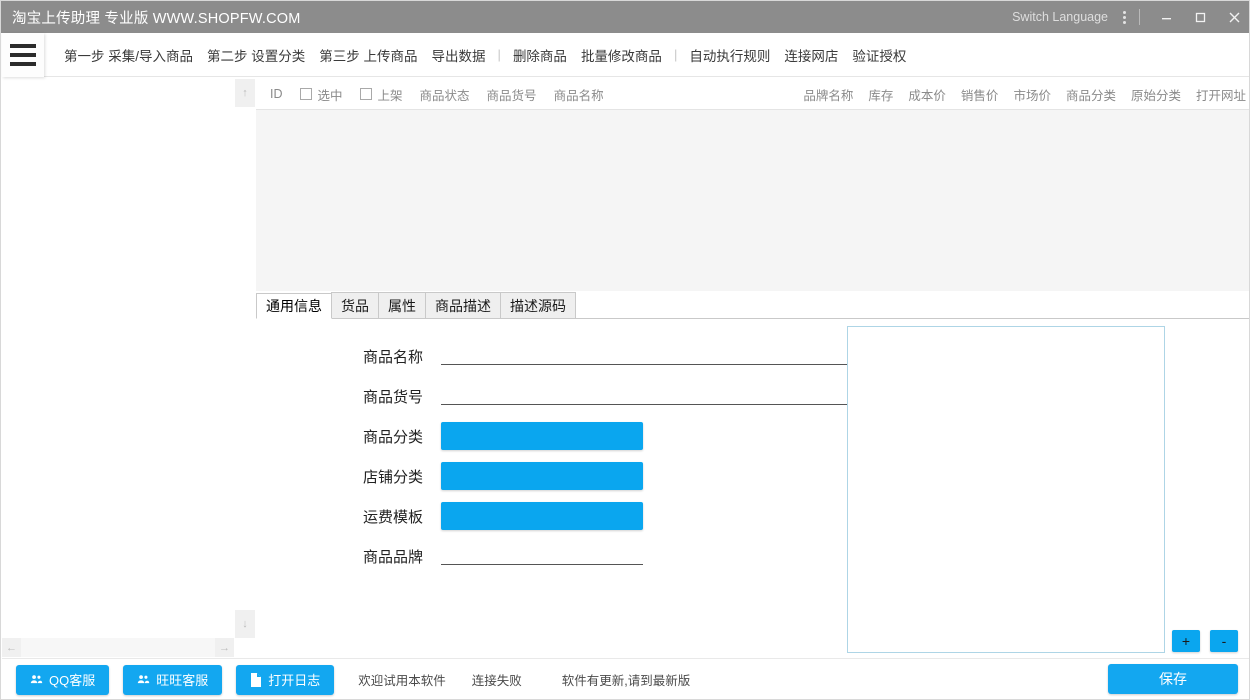  Describe the element at coordinates (72, 680) in the screenshot. I see `button-label: QQ客服` at that location.